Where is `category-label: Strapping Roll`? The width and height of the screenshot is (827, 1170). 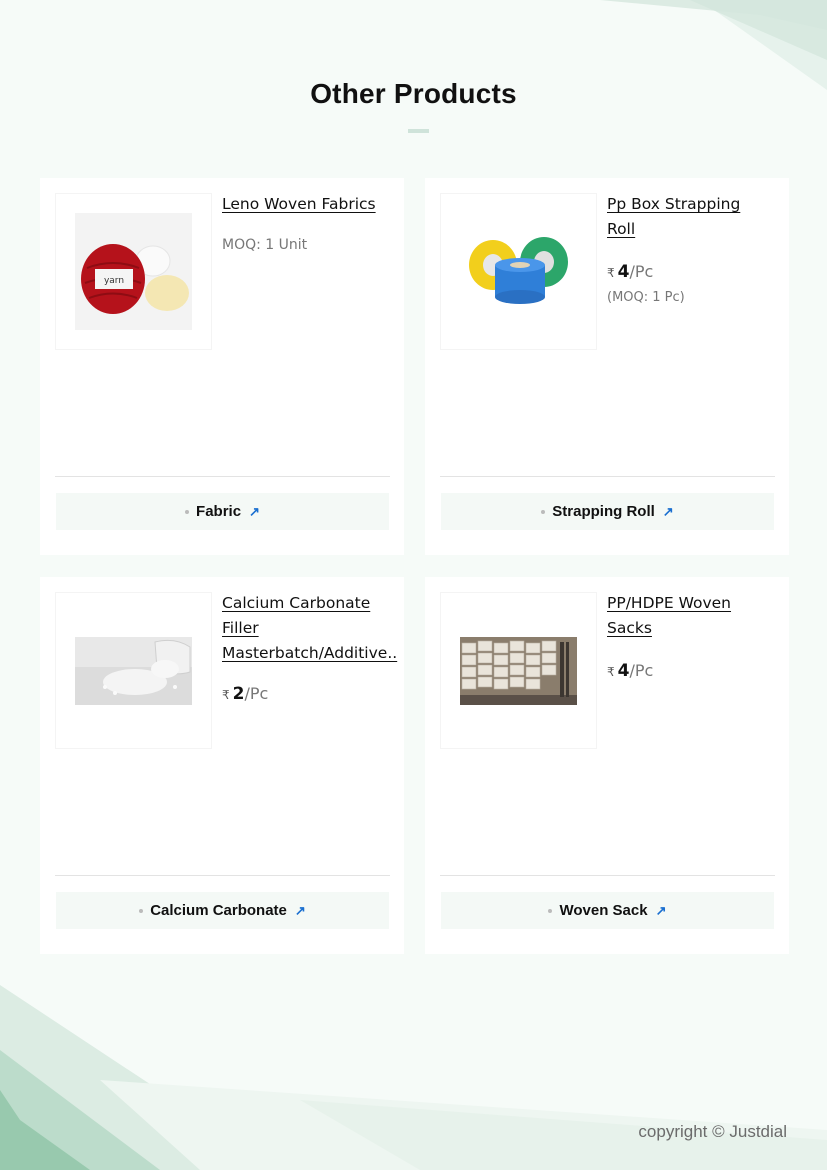
category-label: Strapping Roll is located at coordinates (603, 511).